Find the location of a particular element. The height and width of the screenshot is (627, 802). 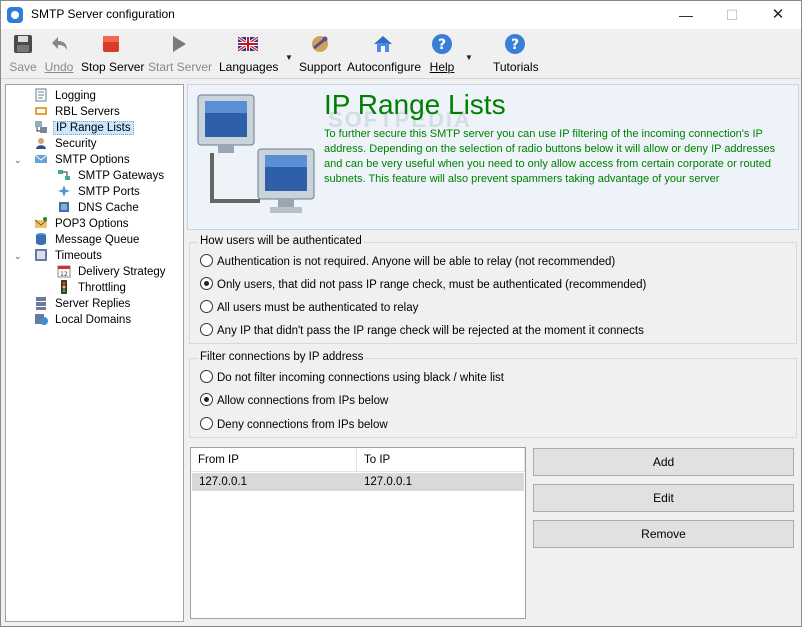

smtp-options-icon is located at coordinates (41, 158).